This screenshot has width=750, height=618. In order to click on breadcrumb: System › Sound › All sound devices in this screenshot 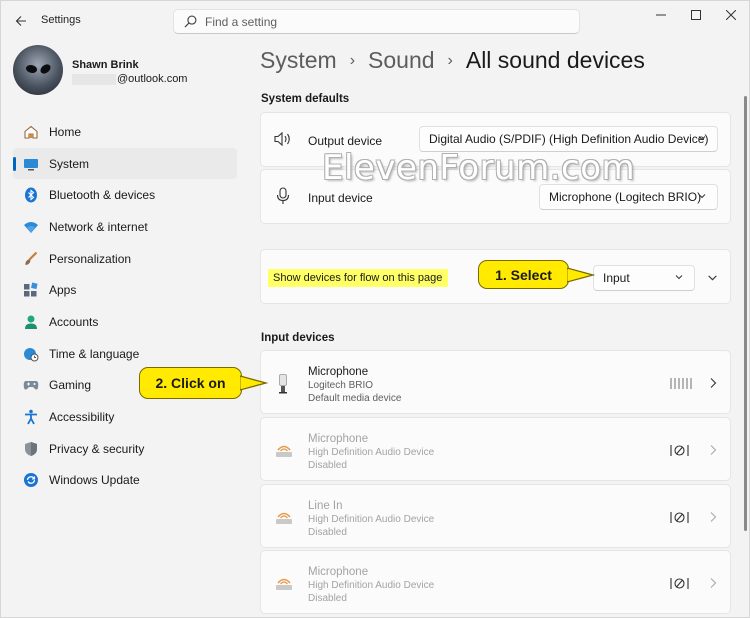, I will do `click(452, 60)`.